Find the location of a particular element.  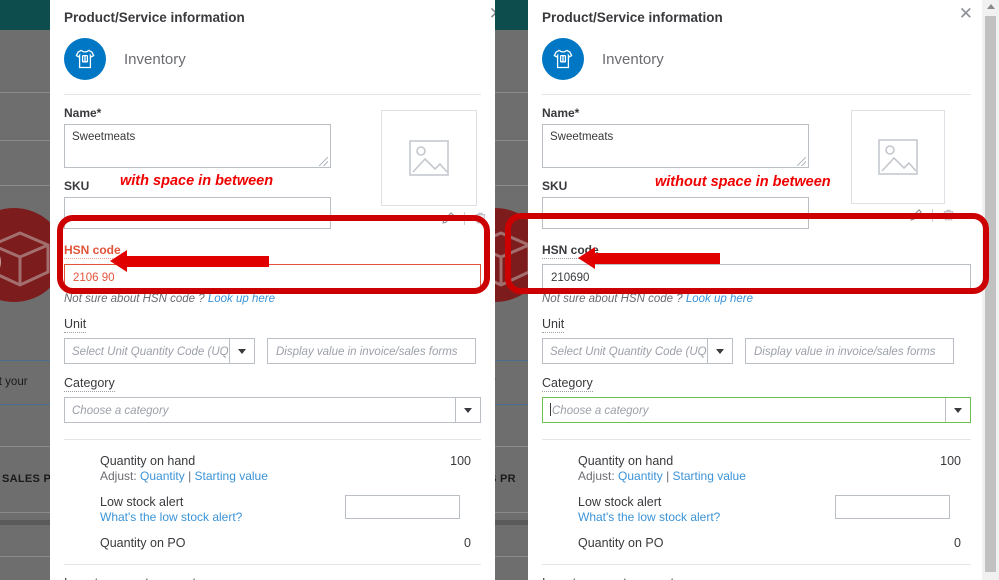

hsn-helper-prefix: Not sure about HSN code ? is located at coordinates (136, 299).